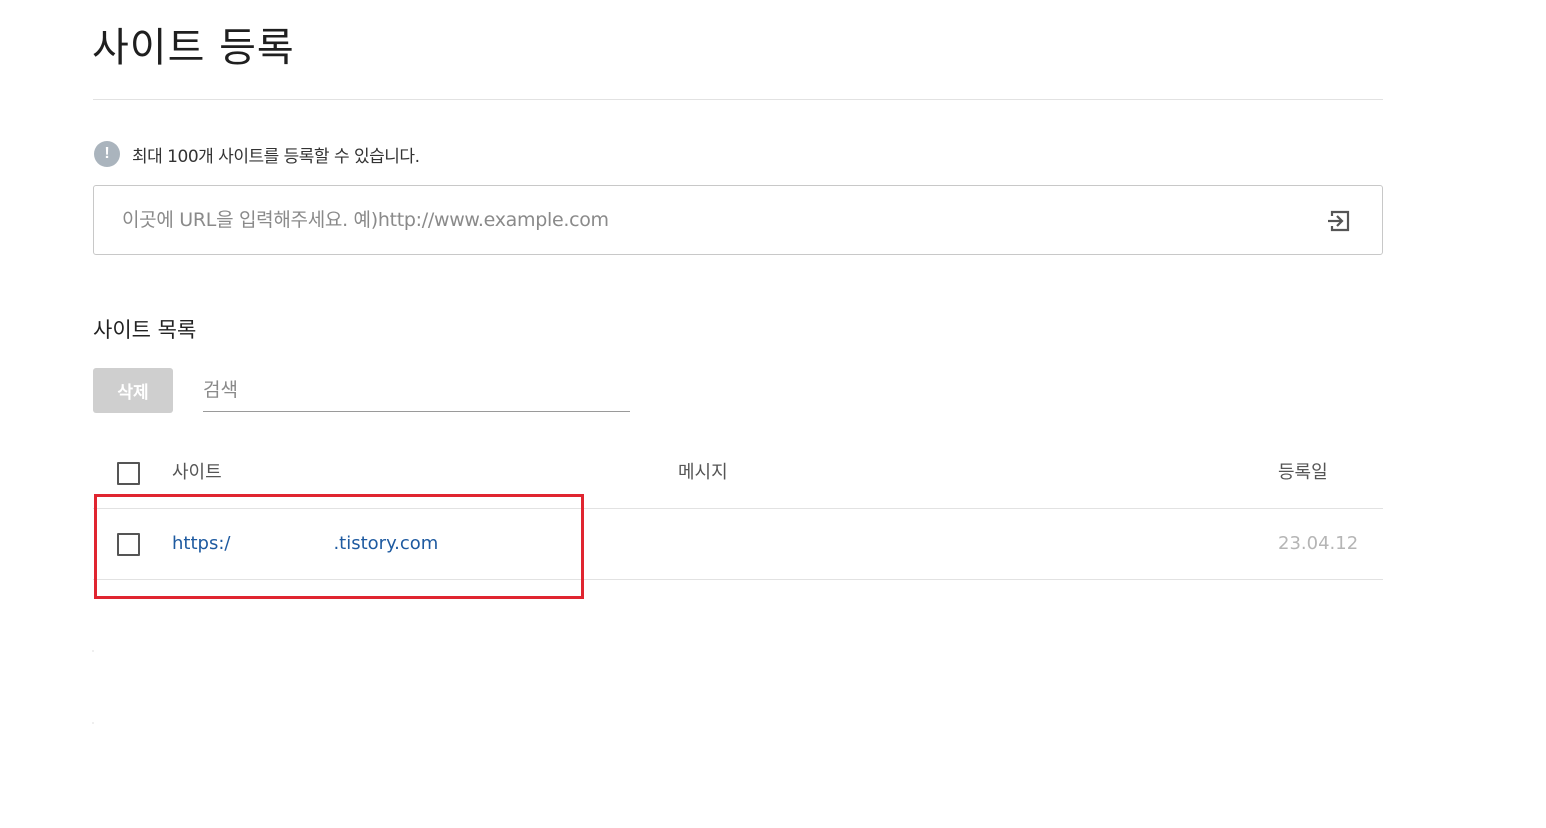 Image resolution: width=1546 pixels, height=828 pixels. I want to click on column-header-date: 등록일, so click(1303, 472).